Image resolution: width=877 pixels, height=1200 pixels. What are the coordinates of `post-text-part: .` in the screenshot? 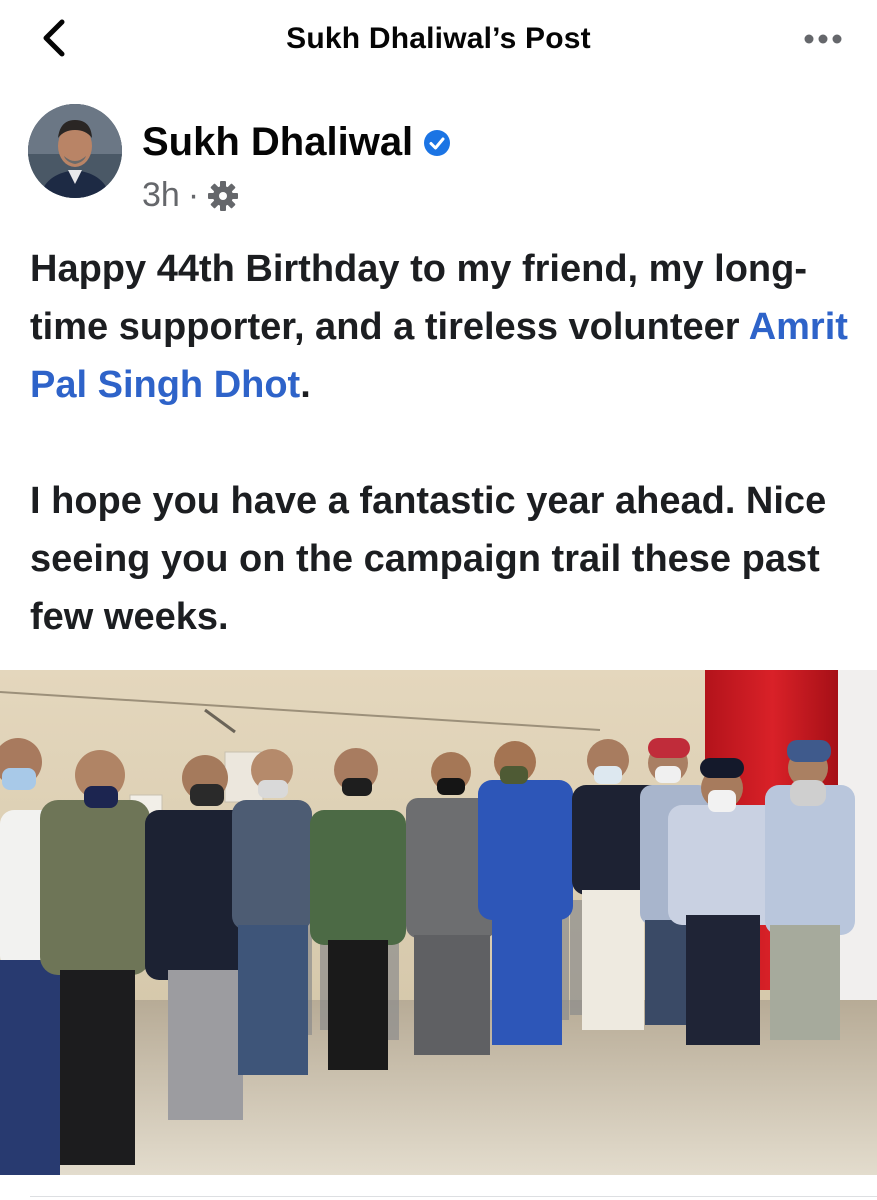 It's located at (305, 385).